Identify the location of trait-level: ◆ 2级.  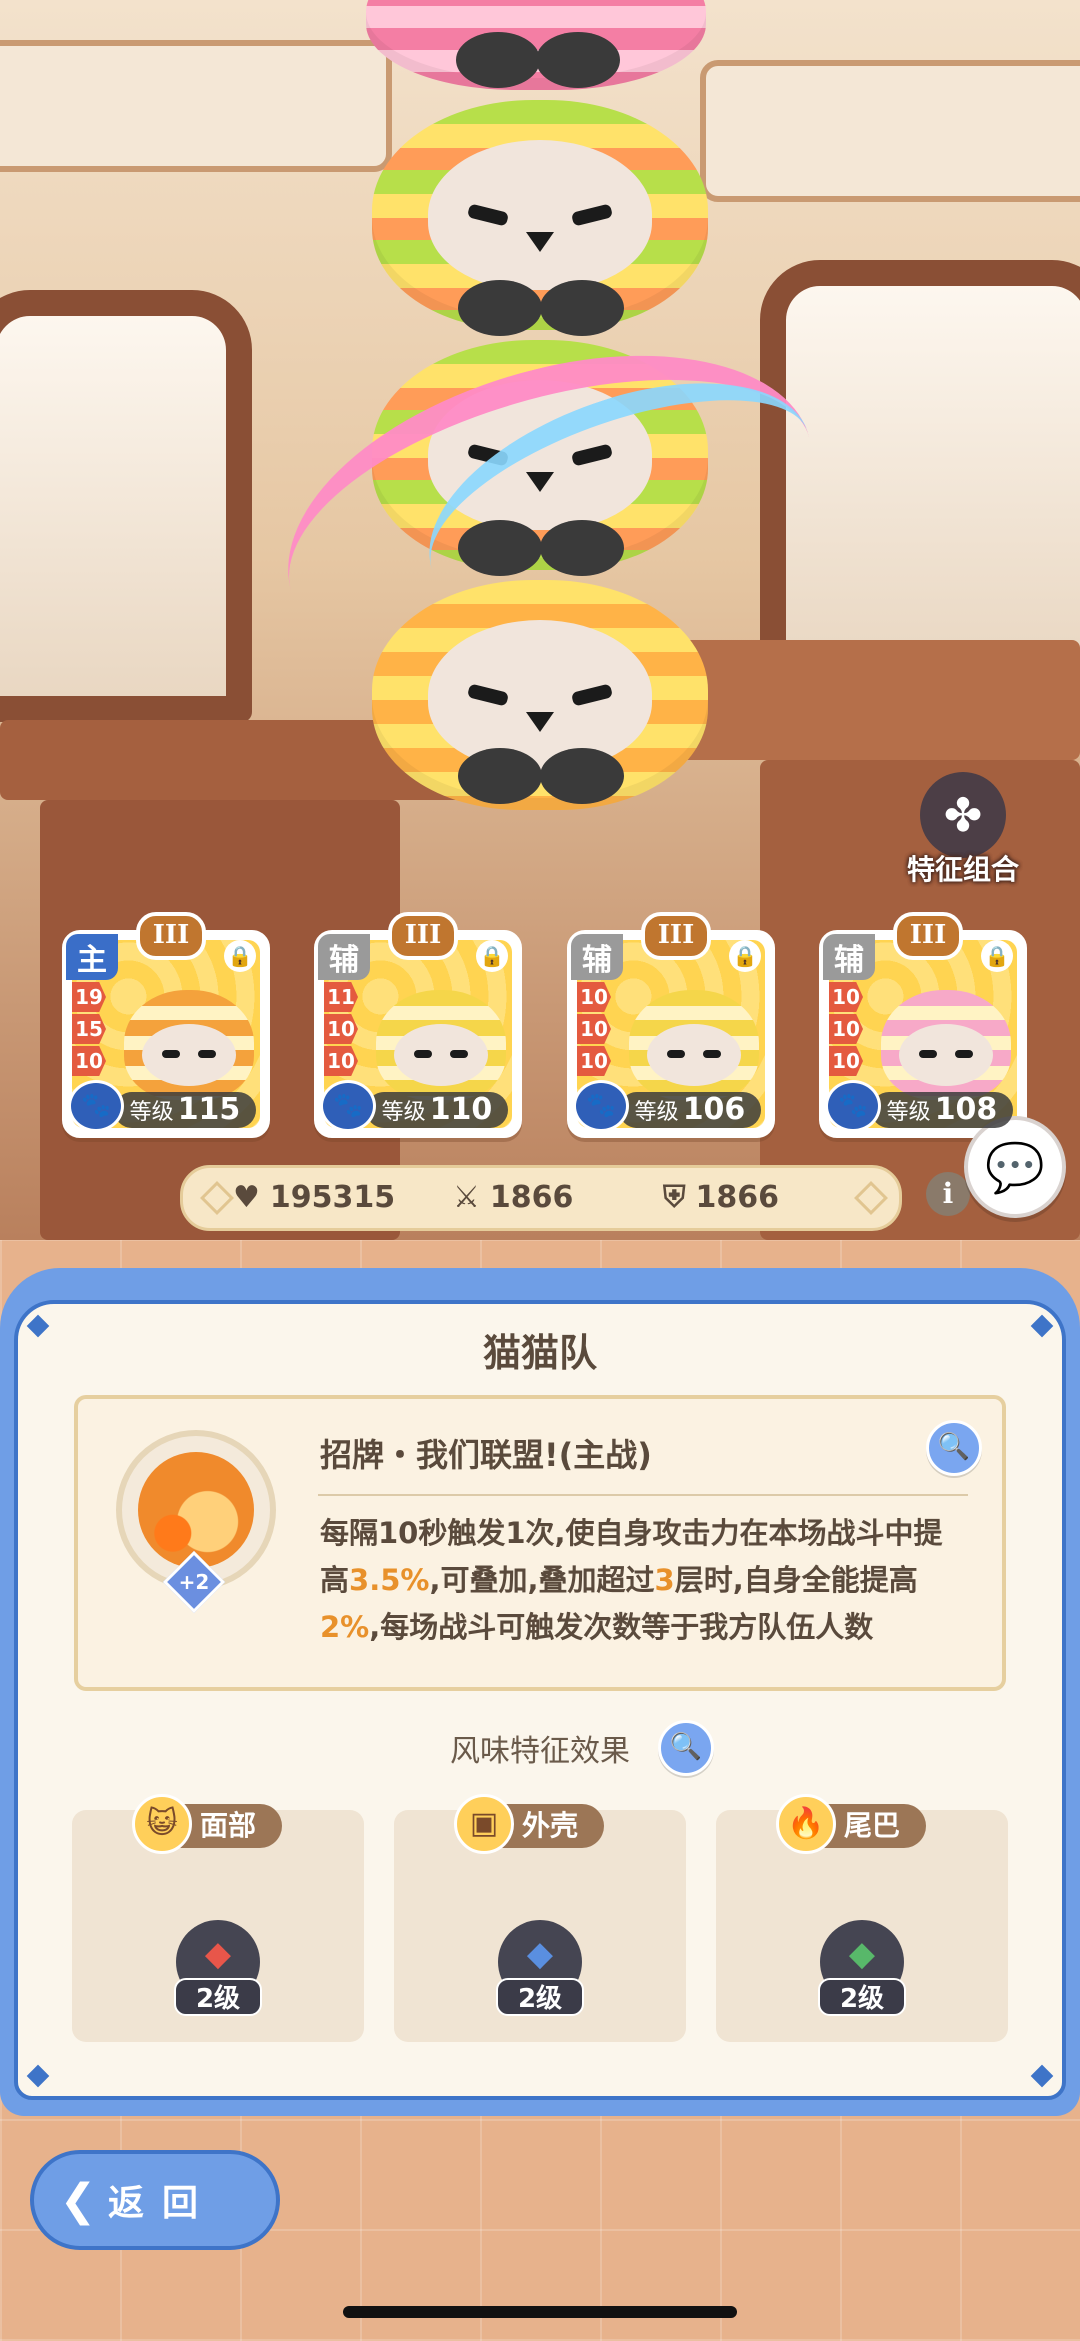
(540, 1968).